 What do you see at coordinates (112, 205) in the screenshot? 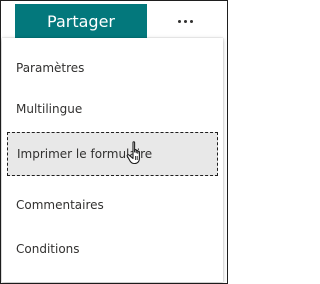
I see `menu-item-comments: Commentaires` at bounding box center [112, 205].